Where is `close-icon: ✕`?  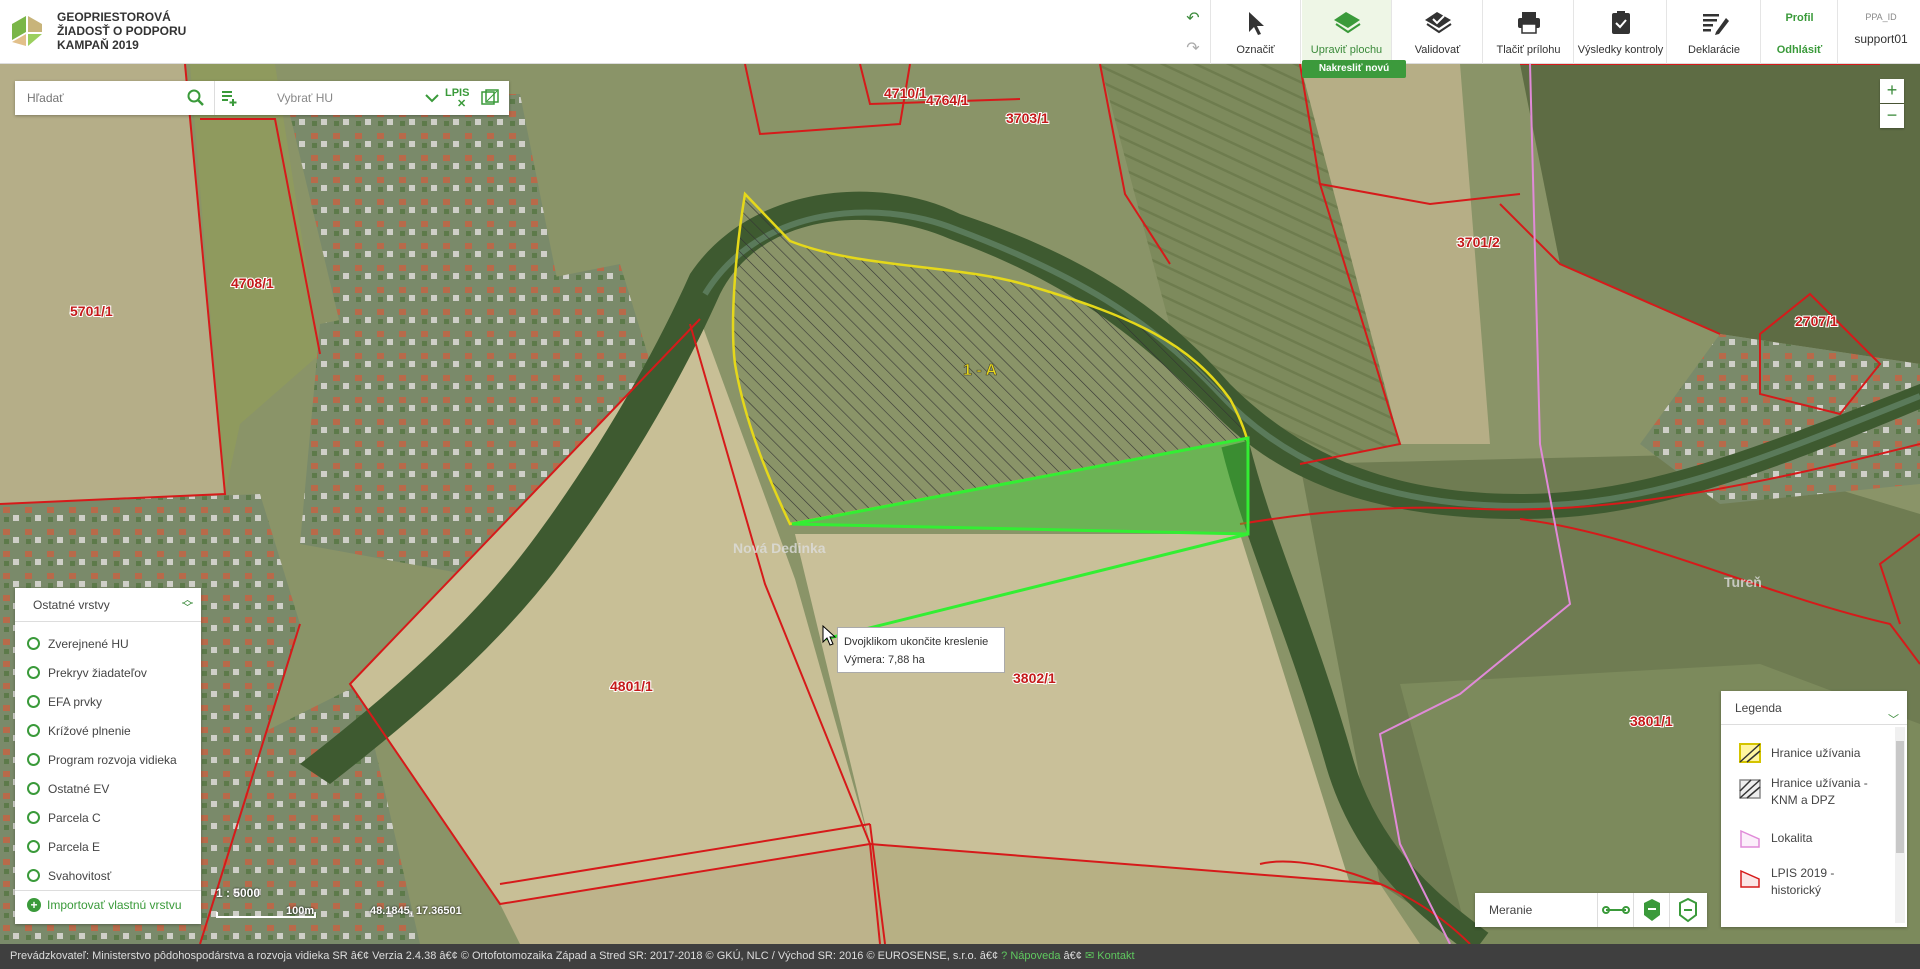
close-icon: ✕ is located at coordinates (462, 104).